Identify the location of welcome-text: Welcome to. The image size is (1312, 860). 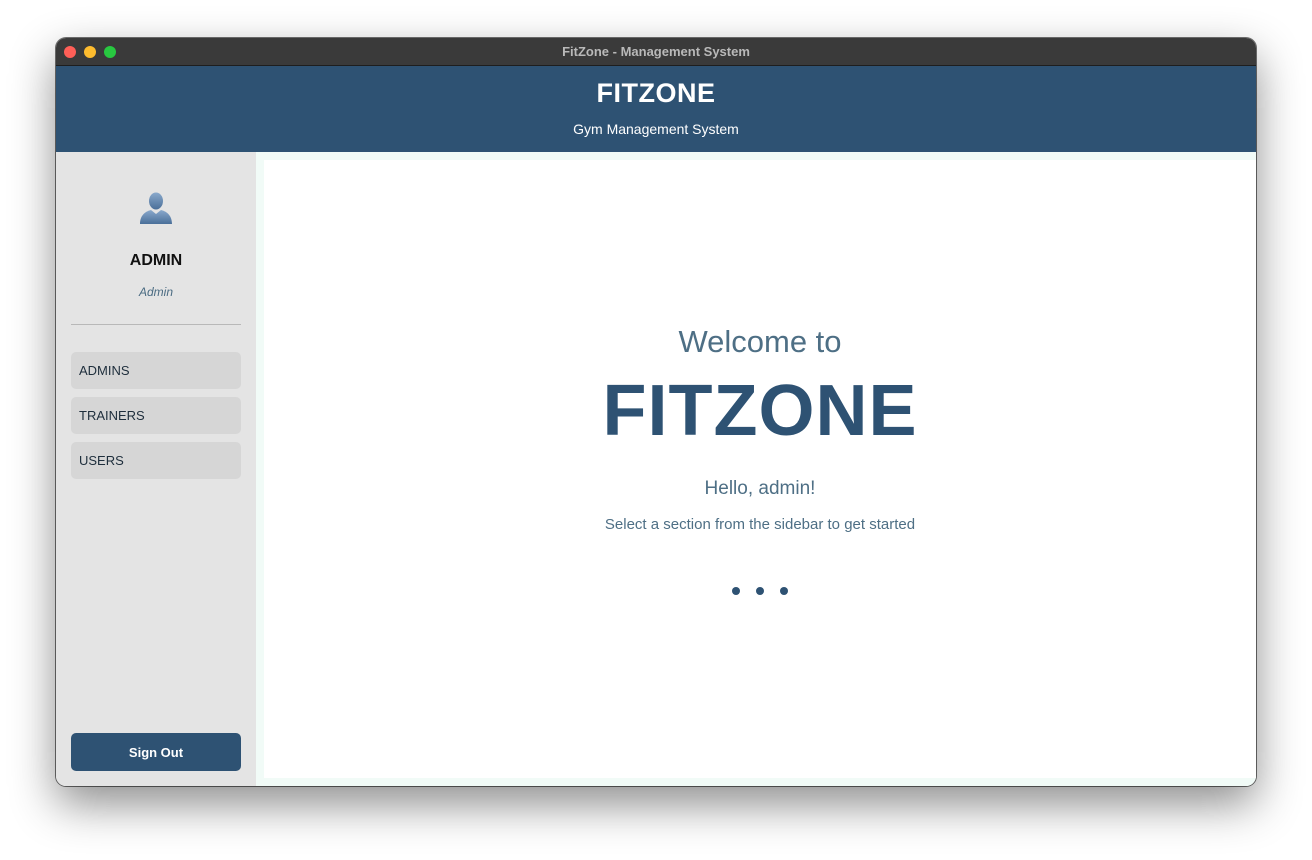
(760, 341).